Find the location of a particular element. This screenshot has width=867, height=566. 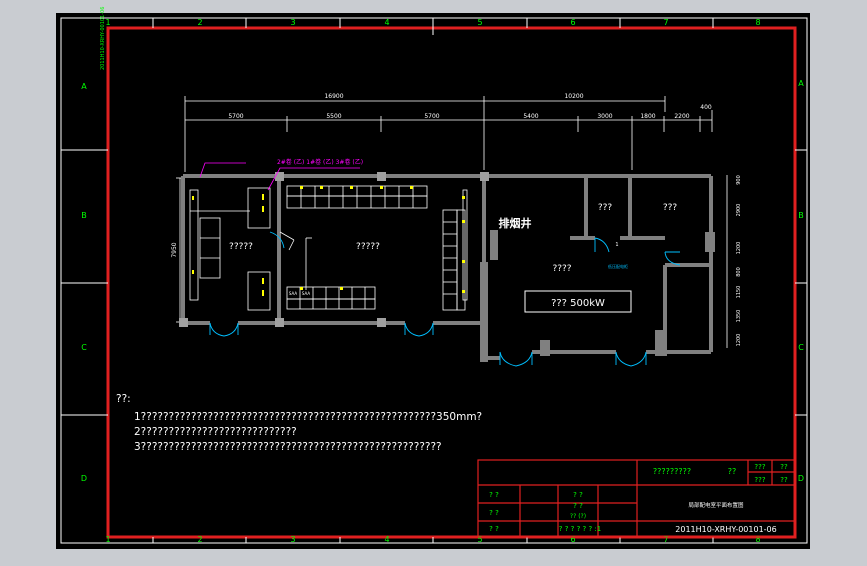

side-code: 2011H10-XRHY-00101-06 is located at coordinates (103, 38).